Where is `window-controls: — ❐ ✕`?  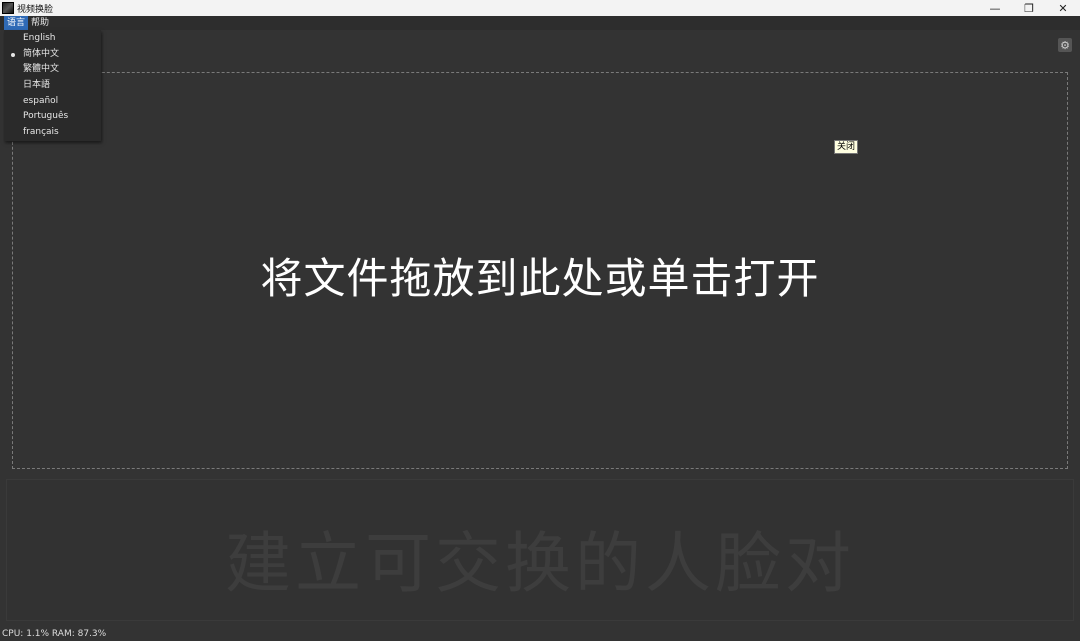 window-controls: — ❐ ✕ is located at coordinates (1029, 8).